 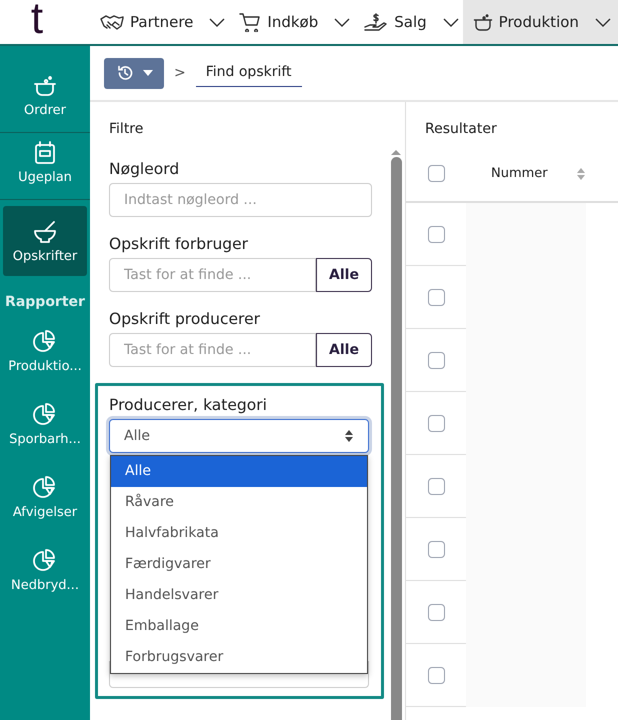 I want to click on caret-icon, so click(x=147, y=73).